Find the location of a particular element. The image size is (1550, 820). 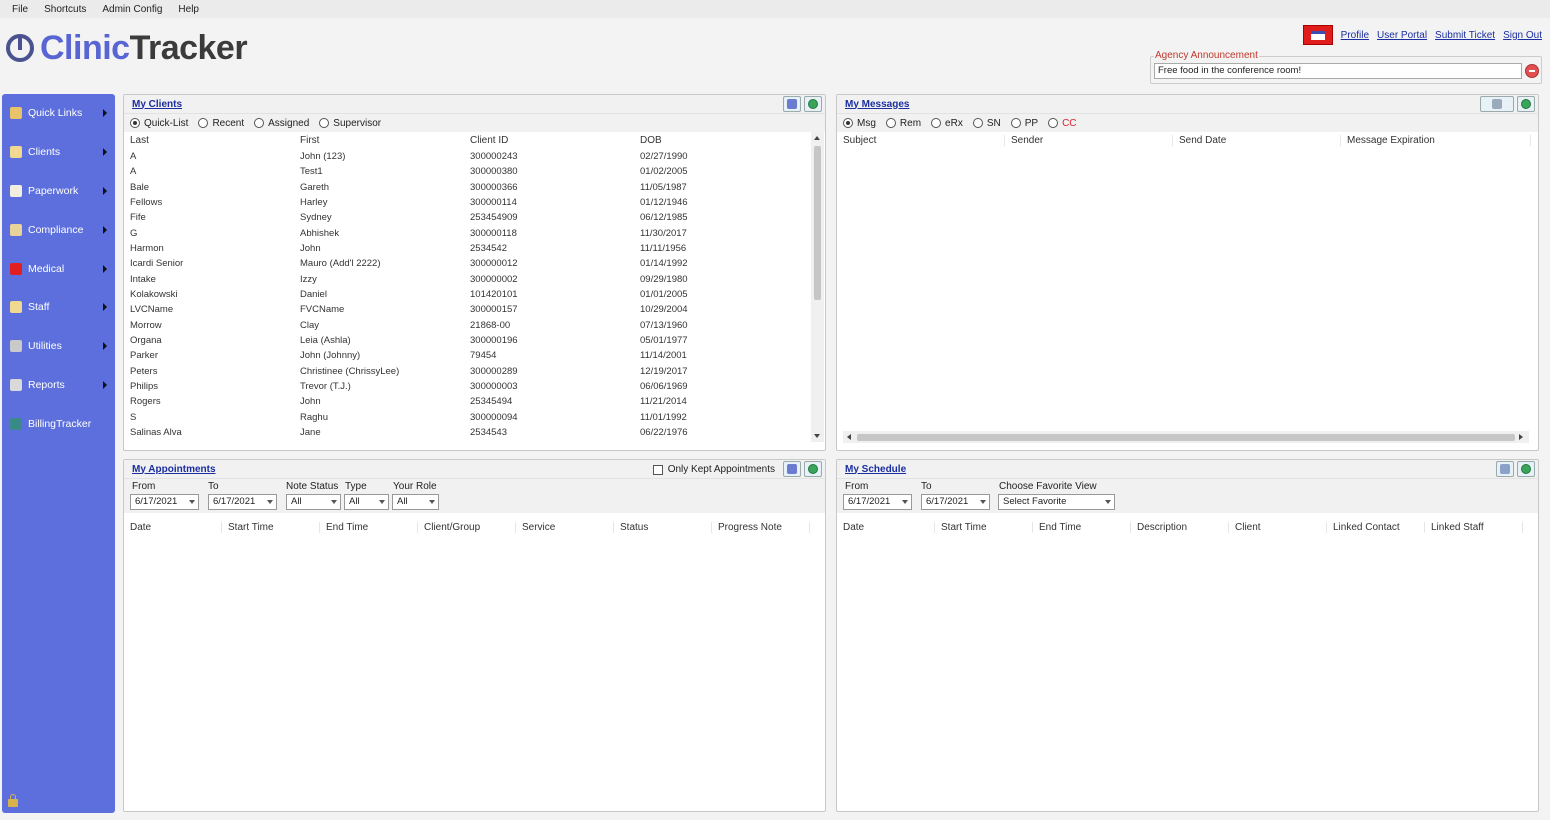

table-row: Bale Gareth 300000366 11/05/1987 is located at coordinates (474, 187).